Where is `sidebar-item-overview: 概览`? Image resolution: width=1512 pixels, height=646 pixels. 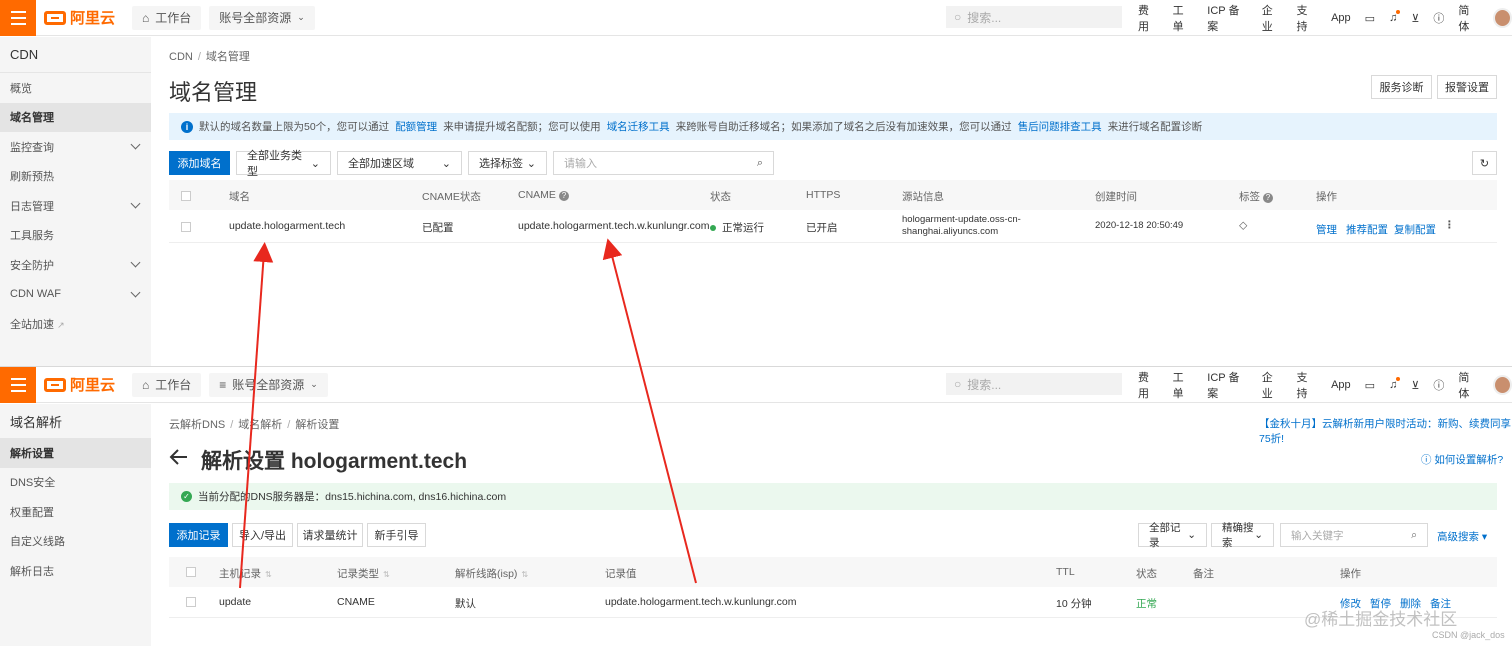
sidebar-item-overview: 概览 is located at coordinates (75, 88).